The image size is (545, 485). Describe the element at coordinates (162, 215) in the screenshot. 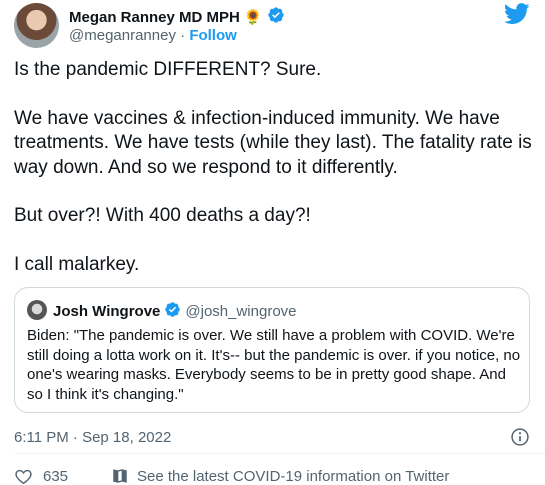

I see `tweet-paragraph: But over?! With 400 deaths a day?!` at that location.